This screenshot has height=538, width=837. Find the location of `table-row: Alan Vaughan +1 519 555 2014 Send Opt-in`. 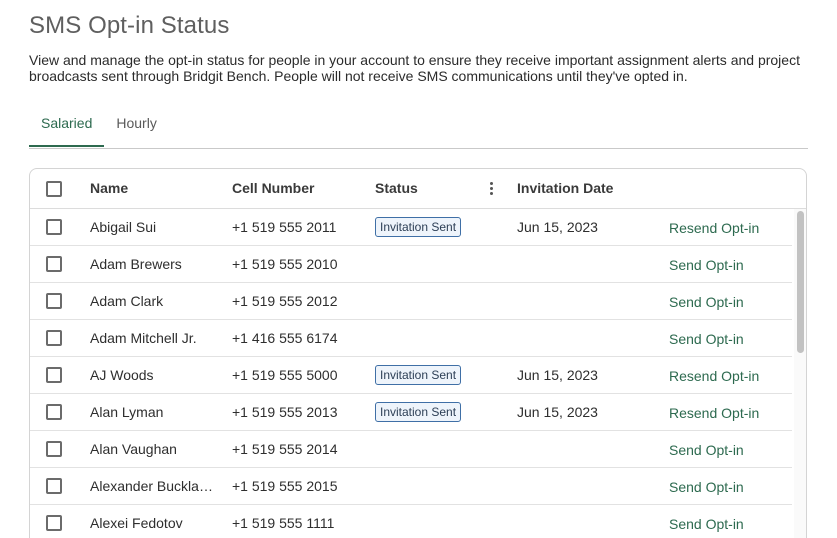

table-row: Alan Vaughan +1 519 555 2014 Send Opt-in is located at coordinates (411, 449).